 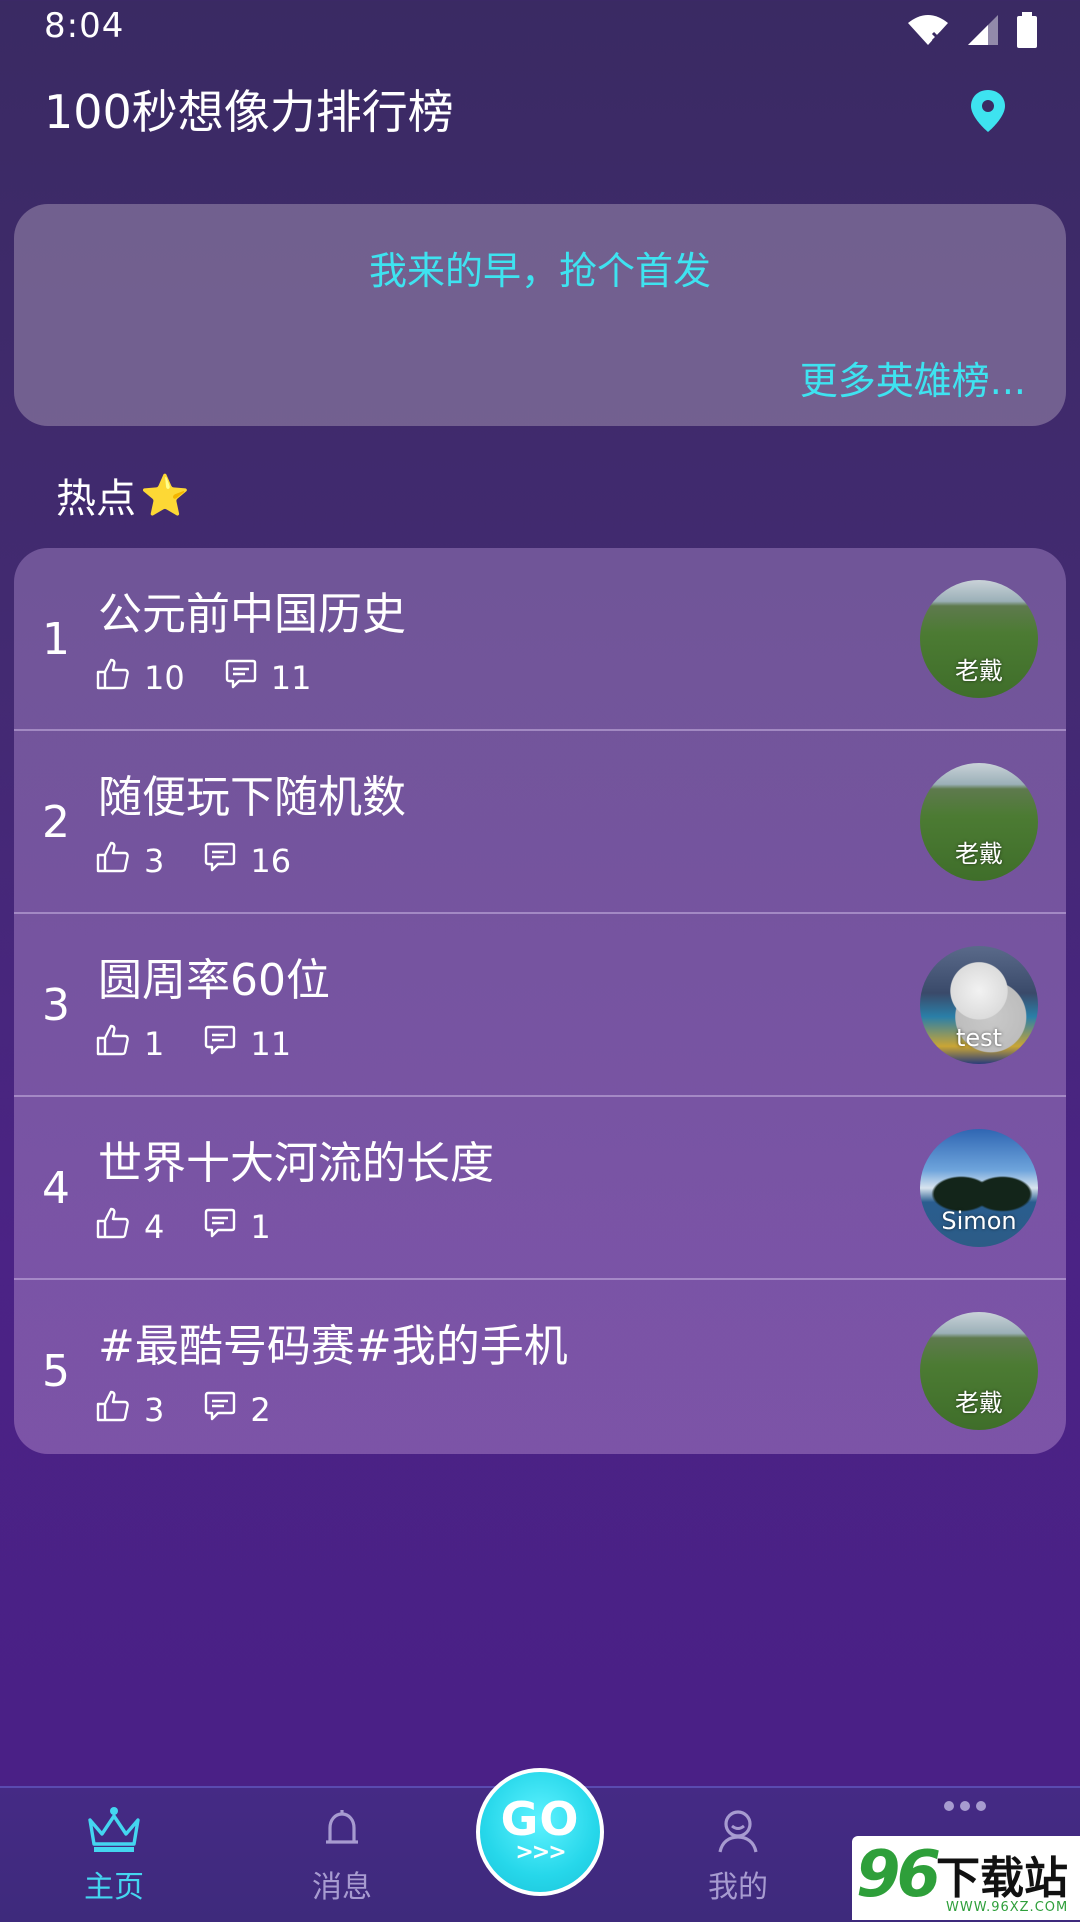 What do you see at coordinates (154, 1227) in the screenshot?
I see `like-count: 4` at bounding box center [154, 1227].